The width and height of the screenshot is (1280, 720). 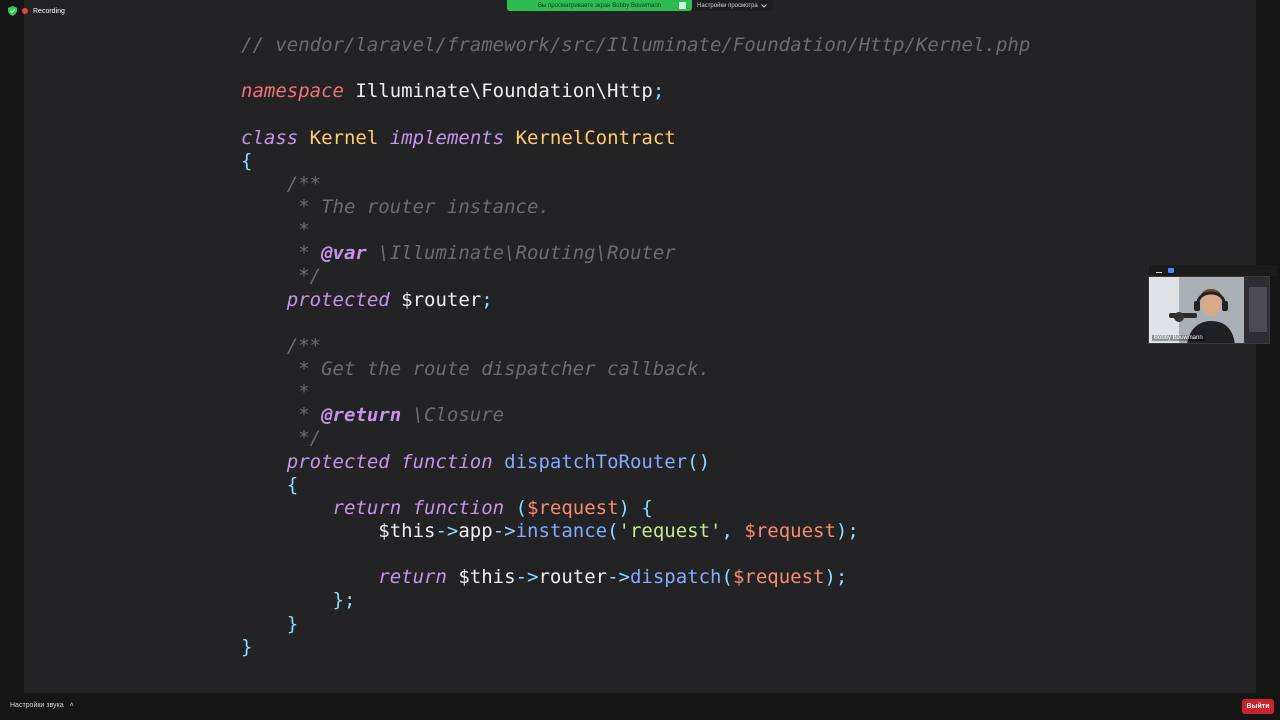 I want to click on code-token: namespace, so click(x=292, y=91).